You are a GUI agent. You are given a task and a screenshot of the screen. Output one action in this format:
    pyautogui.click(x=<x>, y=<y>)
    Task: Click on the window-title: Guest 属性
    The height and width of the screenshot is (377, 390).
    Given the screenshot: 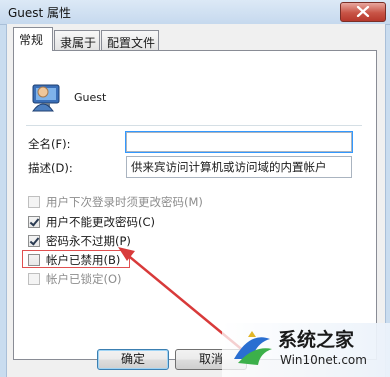 What is the action you would take?
    pyautogui.click(x=40, y=13)
    